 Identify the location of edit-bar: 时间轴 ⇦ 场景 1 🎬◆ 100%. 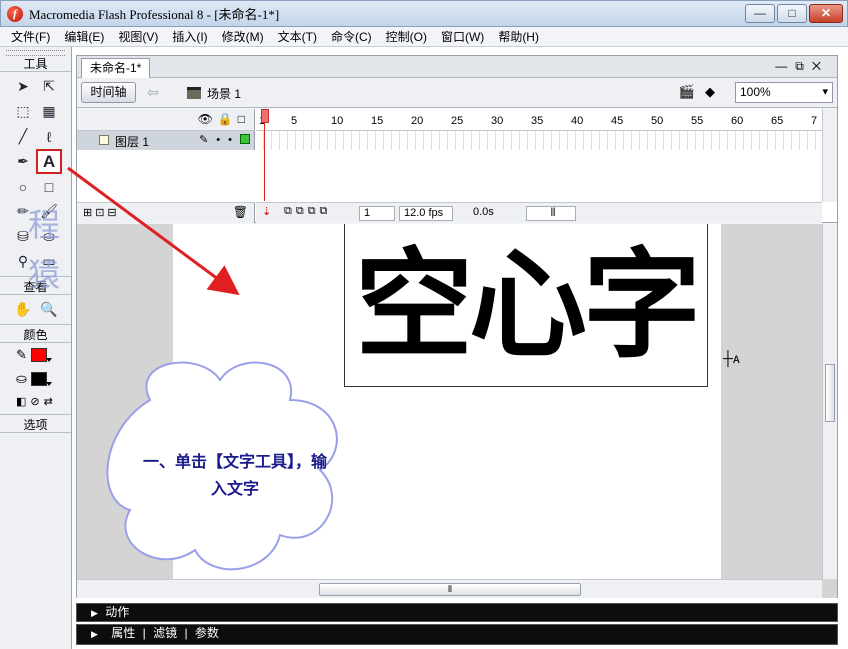
(457, 93).